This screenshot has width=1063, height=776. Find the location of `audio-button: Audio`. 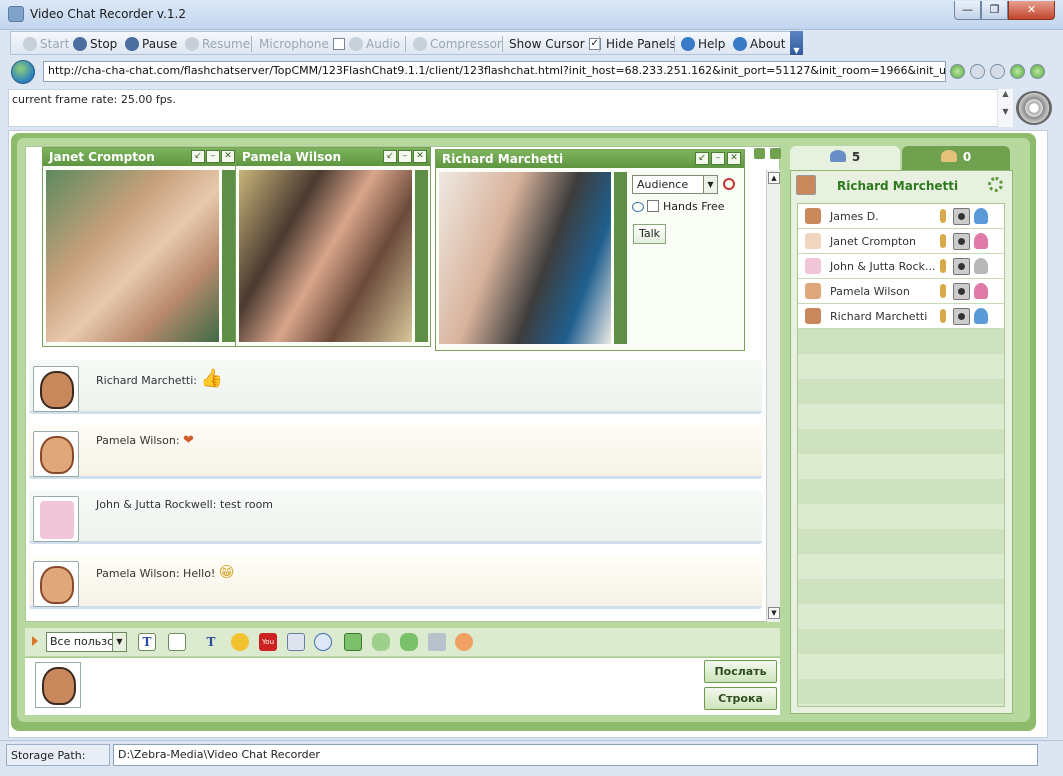

audio-button: Audio is located at coordinates (374, 43).